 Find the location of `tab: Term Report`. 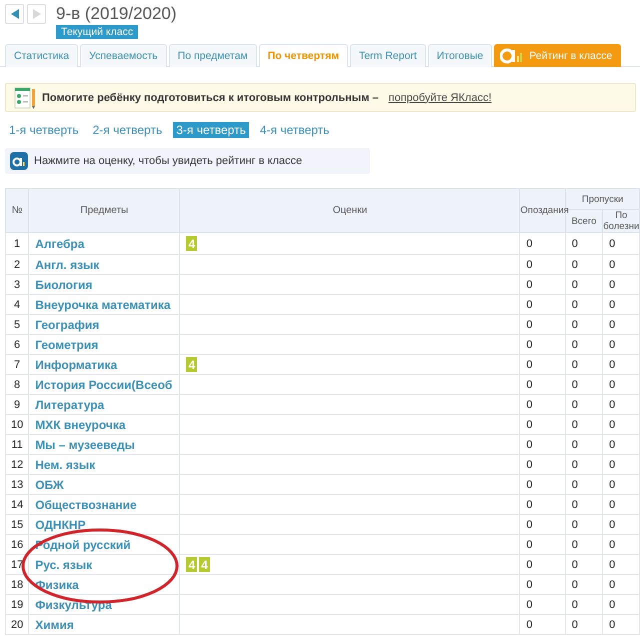

tab: Term Report is located at coordinates (388, 55).